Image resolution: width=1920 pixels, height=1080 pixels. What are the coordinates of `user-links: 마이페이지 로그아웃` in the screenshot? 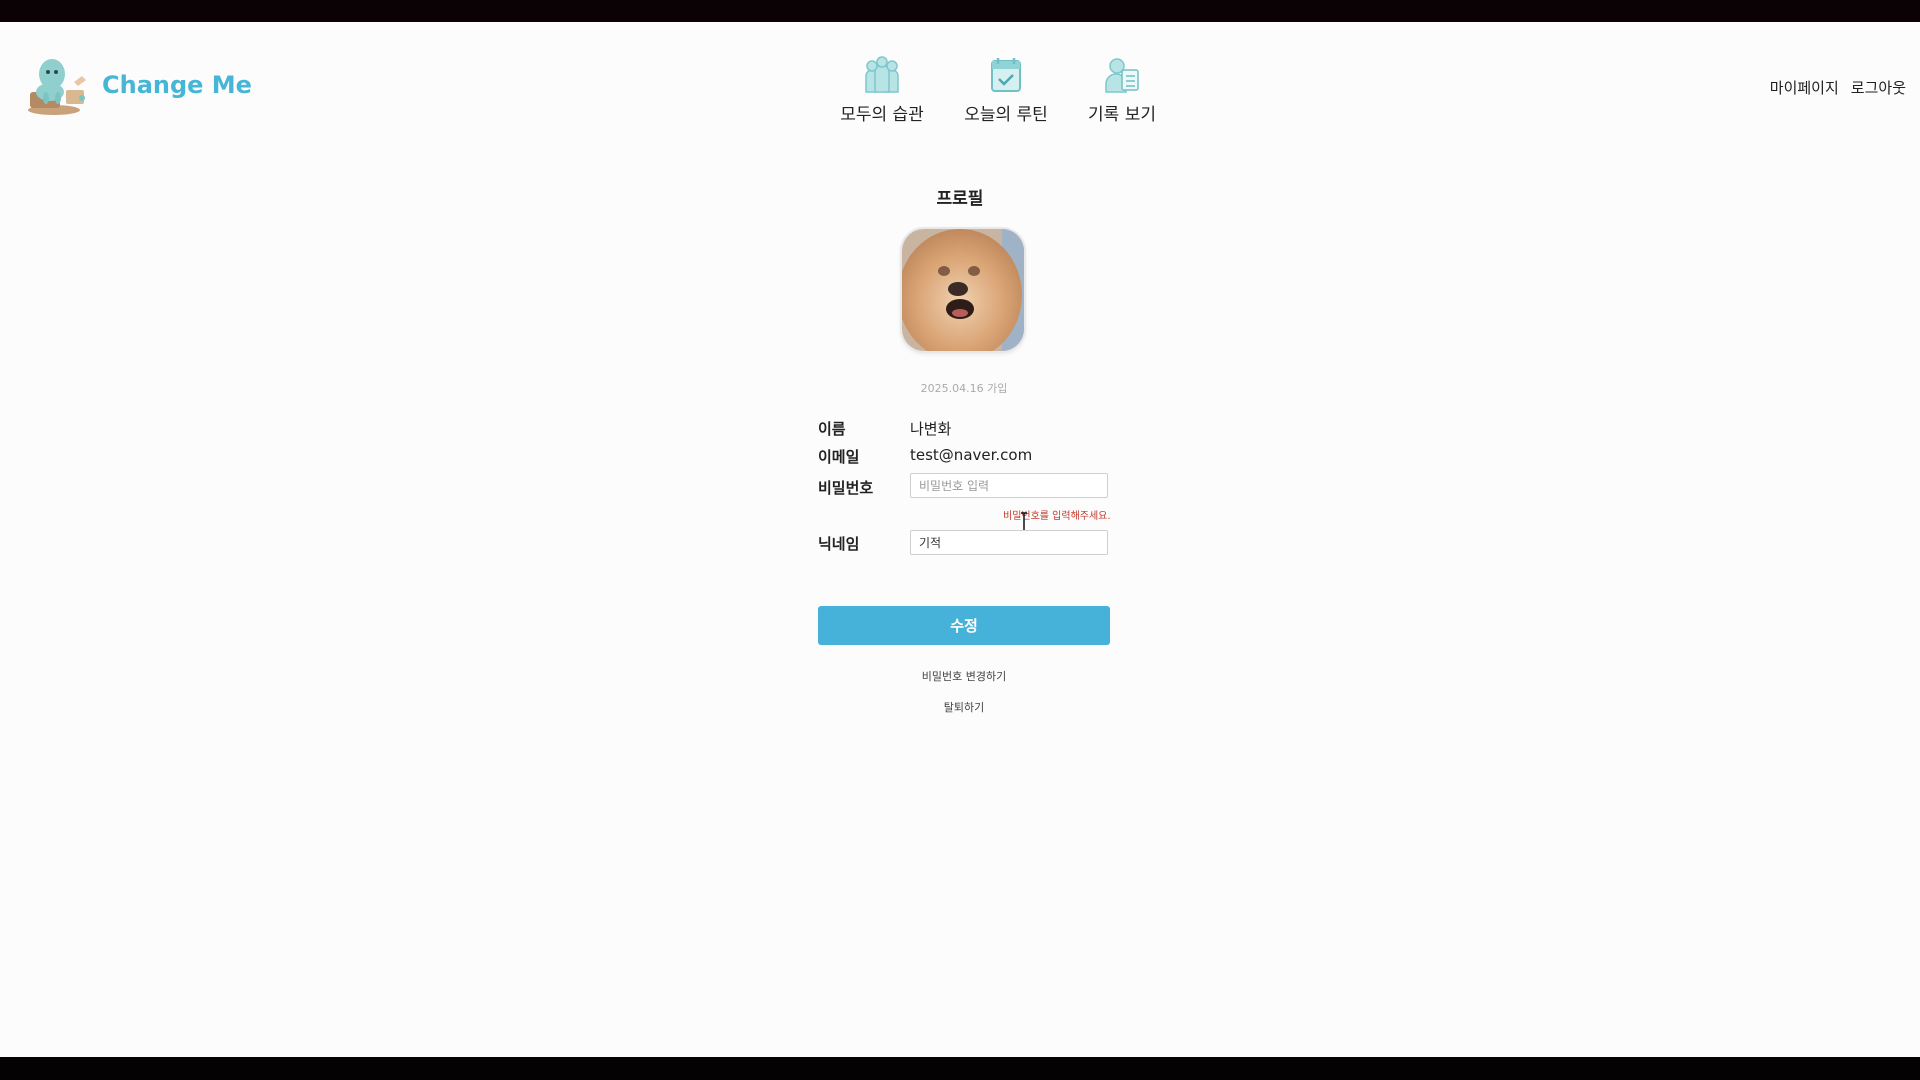 It's located at (1838, 87).